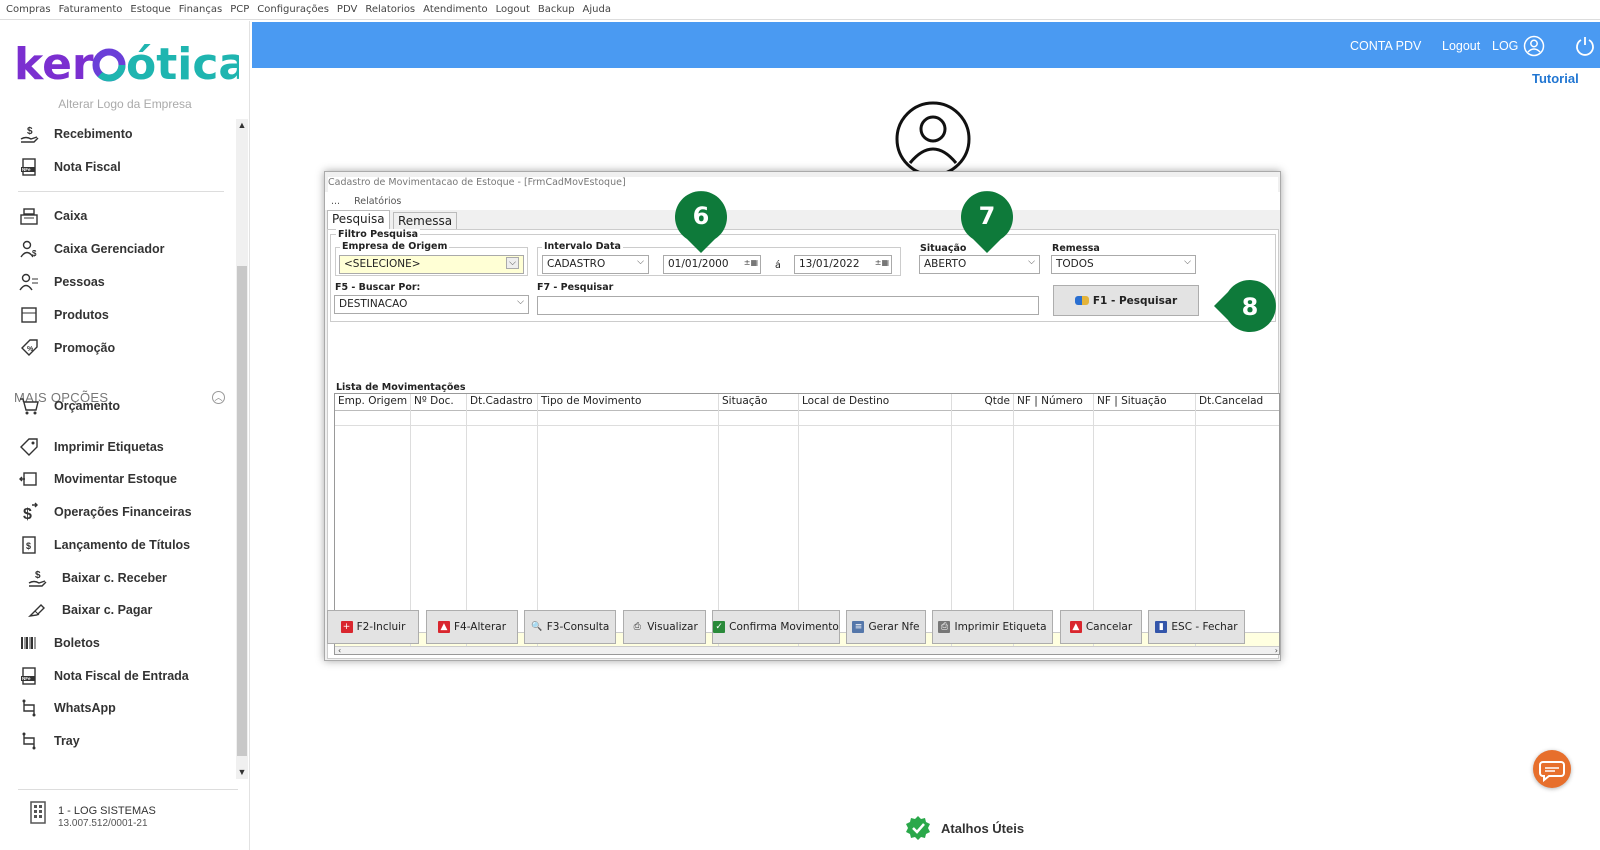  What do you see at coordinates (628, 402) in the screenshot?
I see `column-header: Tipo de Movimento` at bounding box center [628, 402].